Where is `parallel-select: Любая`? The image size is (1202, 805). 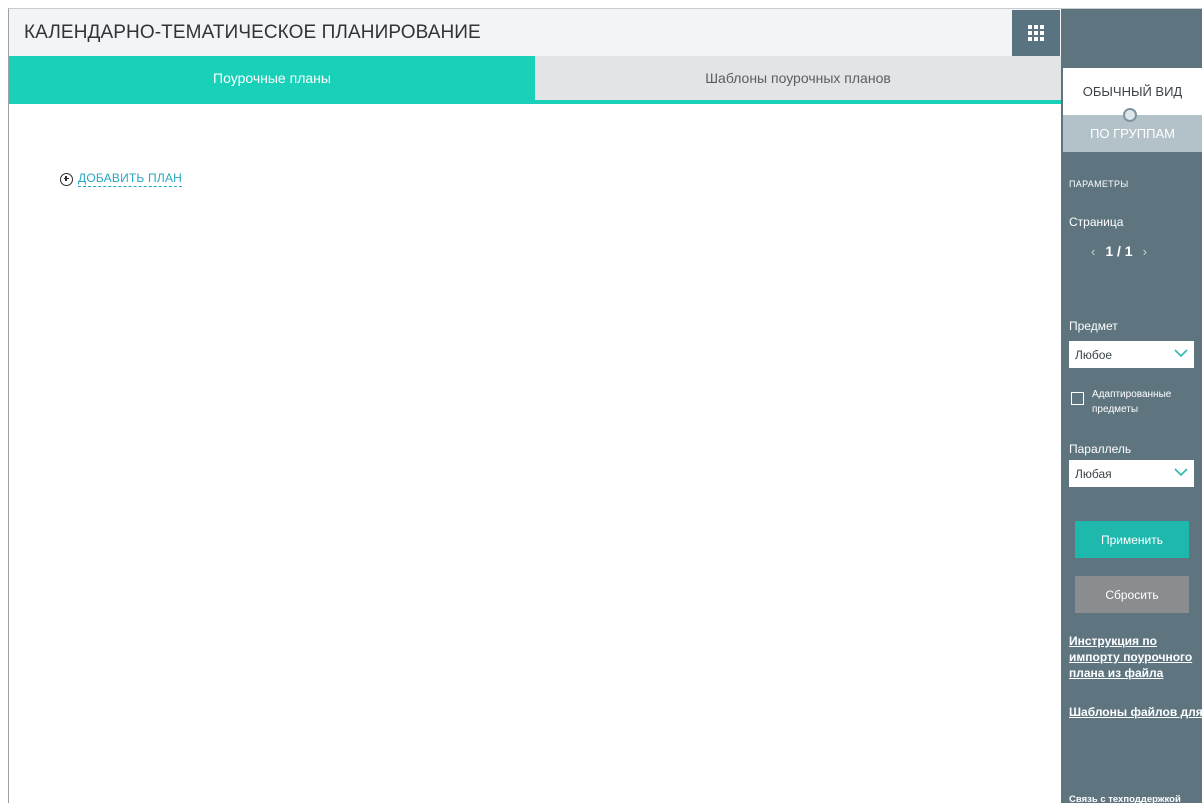
parallel-select: Любая is located at coordinates (1131, 473).